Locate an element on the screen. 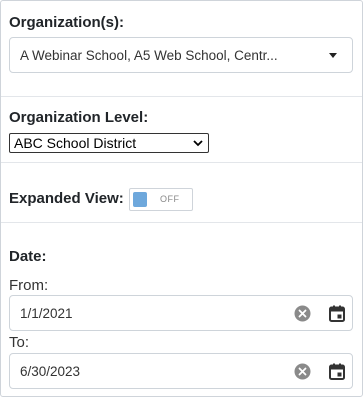 This screenshot has width=363, height=397. date-from-label: From: is located at coordinates (29, 285).